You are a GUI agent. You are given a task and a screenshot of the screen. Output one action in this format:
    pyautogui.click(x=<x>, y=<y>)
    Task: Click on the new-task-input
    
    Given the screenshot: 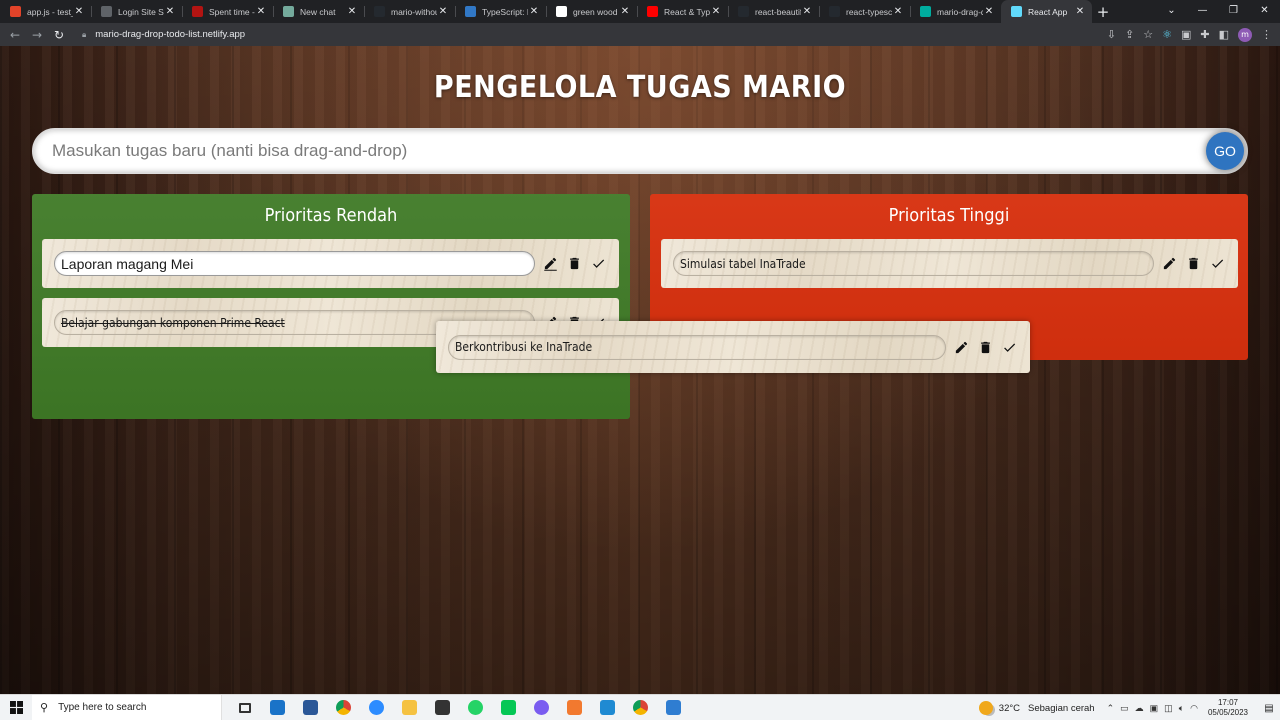 What is the action you would take?
    pyautogui.click(x=640, y=151)
    